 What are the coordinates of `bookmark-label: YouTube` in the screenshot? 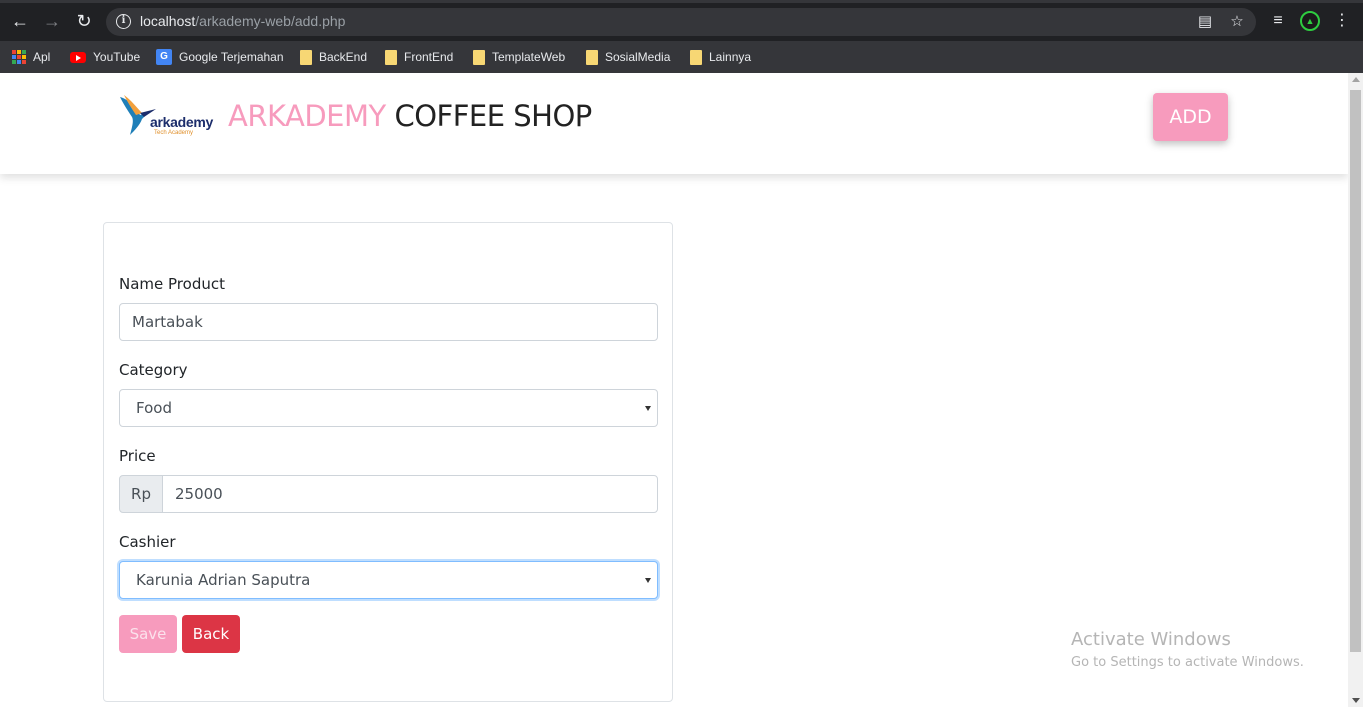 It's located at (117, 57).